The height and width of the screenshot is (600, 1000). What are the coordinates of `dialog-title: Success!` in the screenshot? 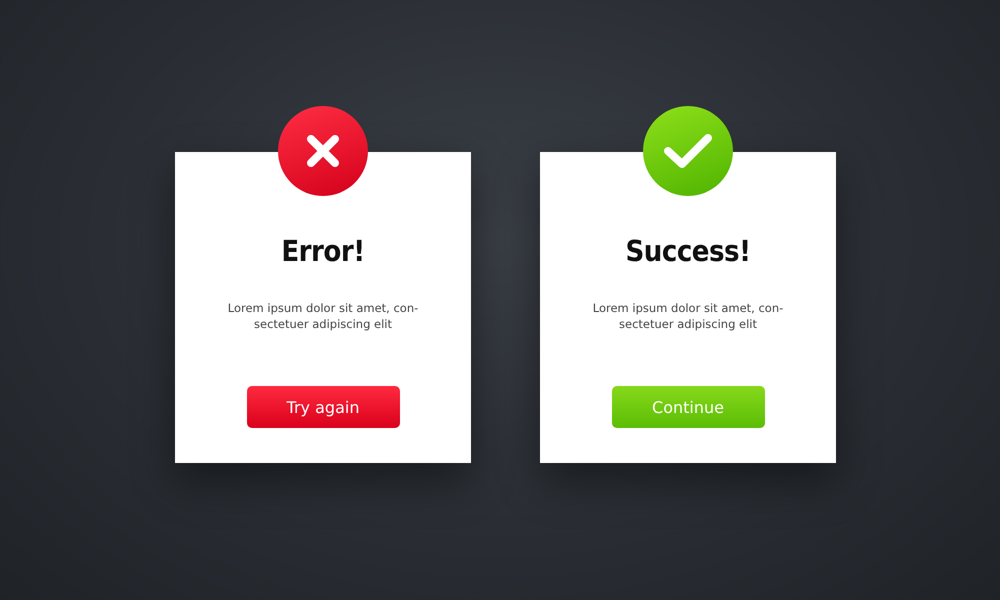 It's located at (688, 251).